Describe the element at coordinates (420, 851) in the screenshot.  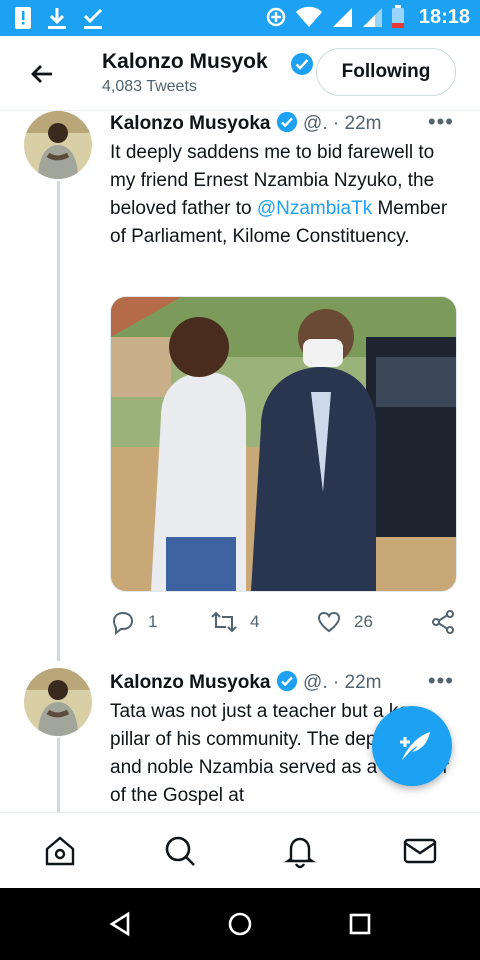
I see `messages-mail-icon` at that location.